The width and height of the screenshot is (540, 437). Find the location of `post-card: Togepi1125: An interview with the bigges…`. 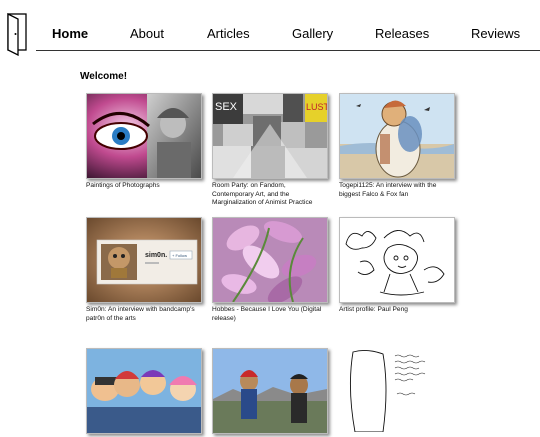

post-card: Togepi1125: An interview with the bigges… is located at coordinates (397, 146).